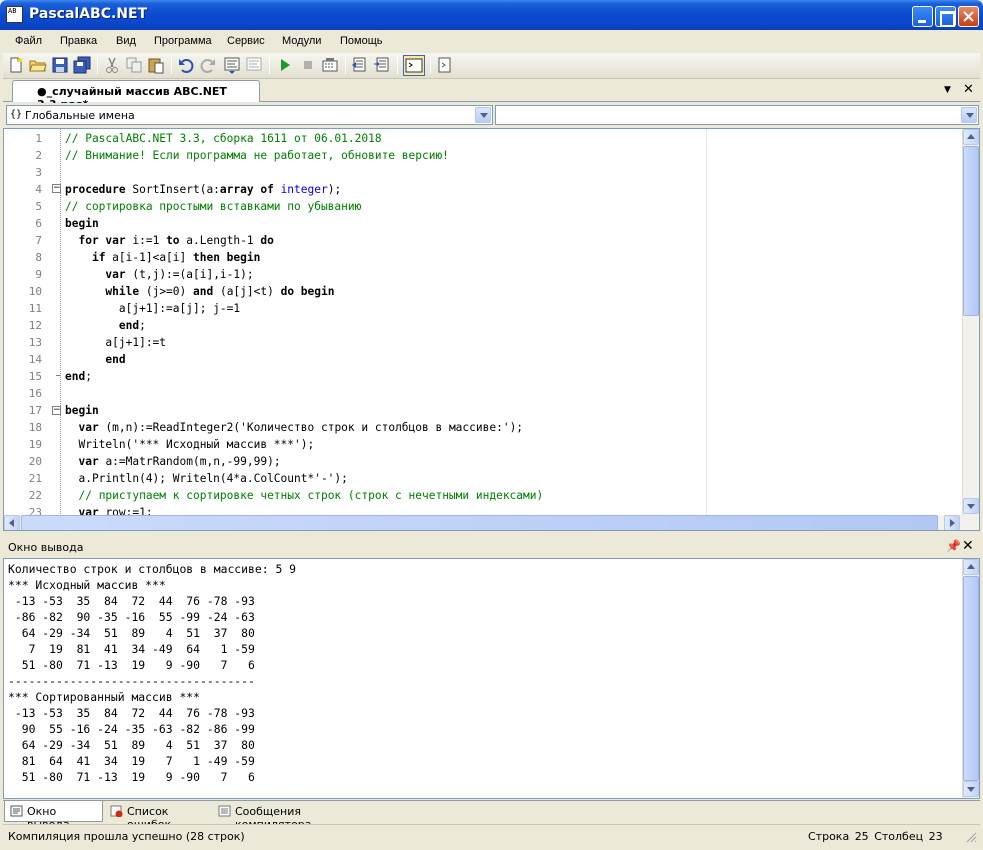 The height and width of the screenshot is (850, 983). I want to click on scroll-right-icon, so click(952, 522).